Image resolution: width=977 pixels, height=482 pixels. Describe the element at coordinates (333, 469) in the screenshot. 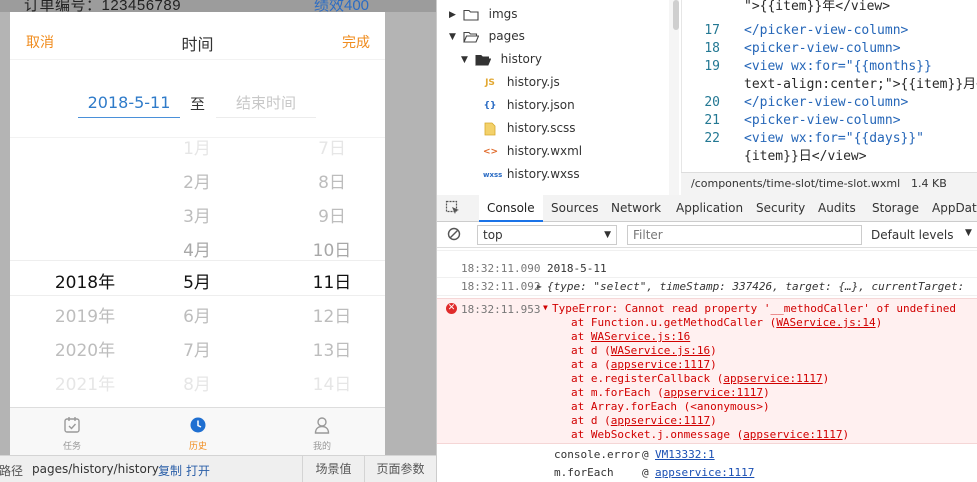

I see `scene-value-button: 场景值` at that location.